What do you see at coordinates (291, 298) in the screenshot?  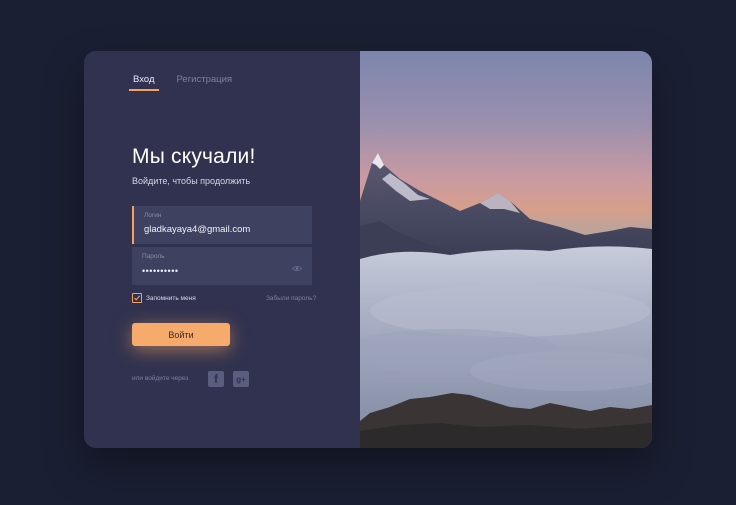 I see `forgot-password-link: Забыли пароль?` at bounding box center [291, 298].